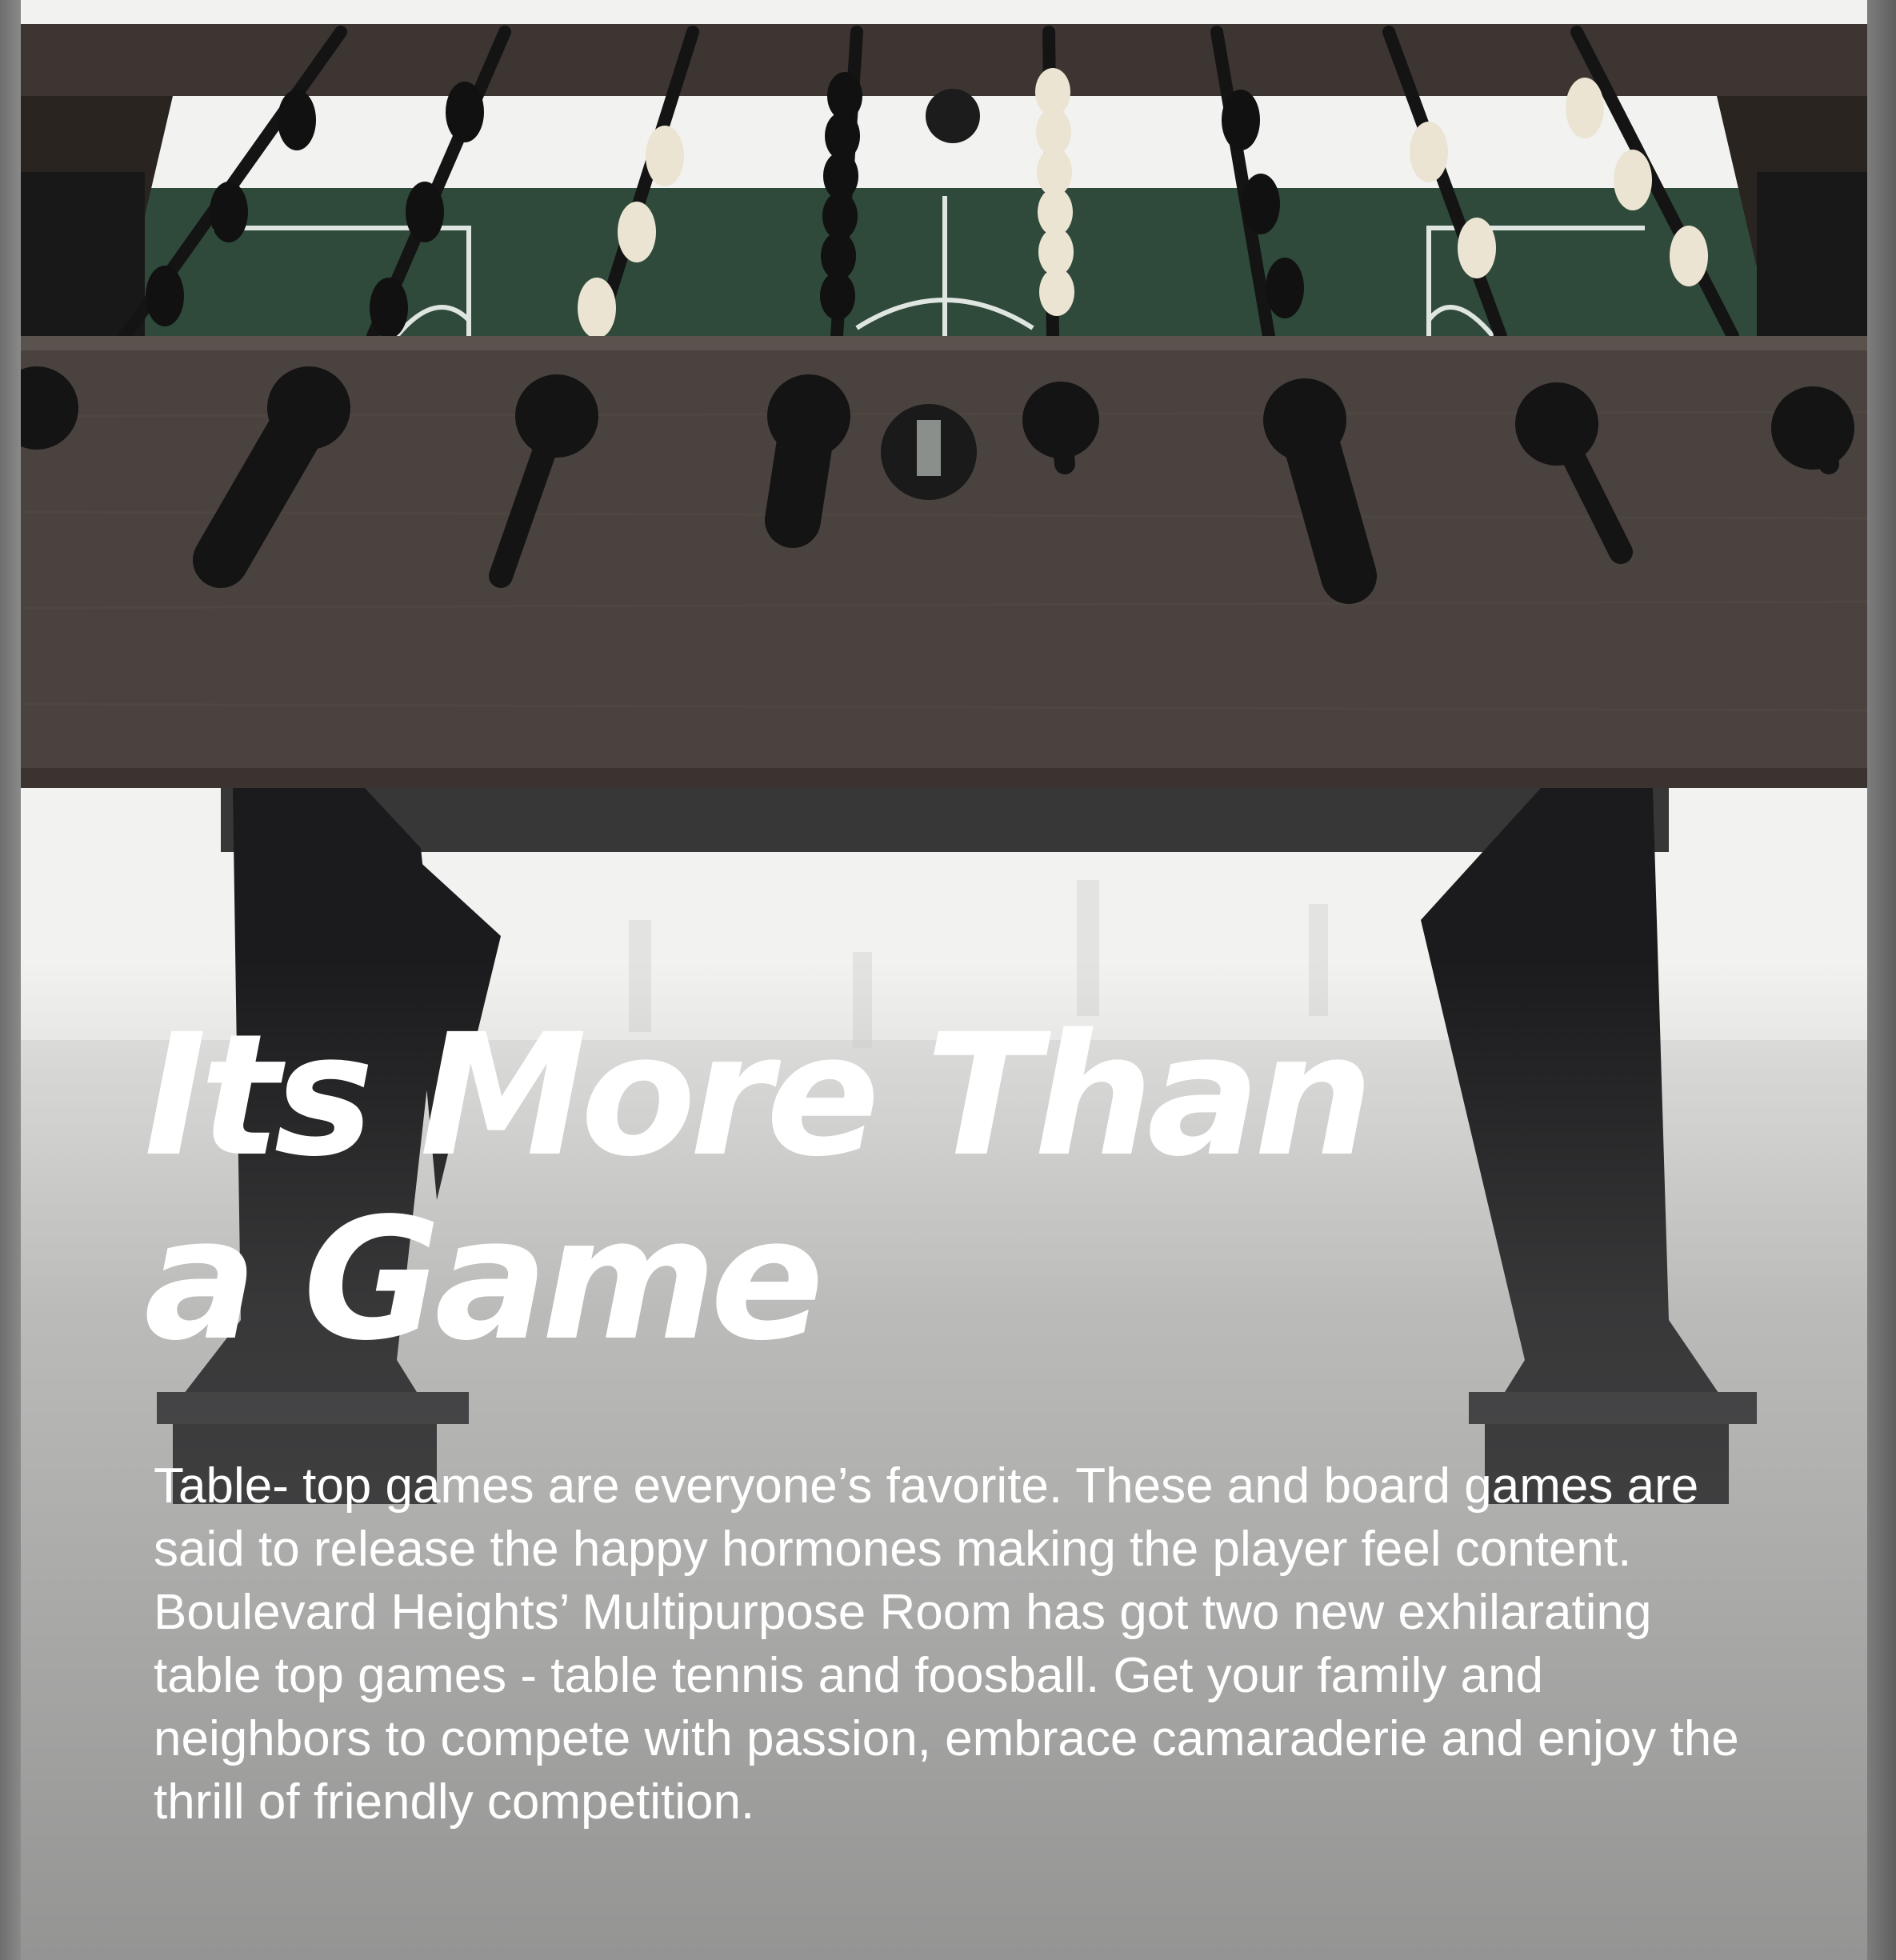 The width and height of the screenshot is (1896, 1960). I want to click on headline: Its More Than a Game, so click(824, 1188).